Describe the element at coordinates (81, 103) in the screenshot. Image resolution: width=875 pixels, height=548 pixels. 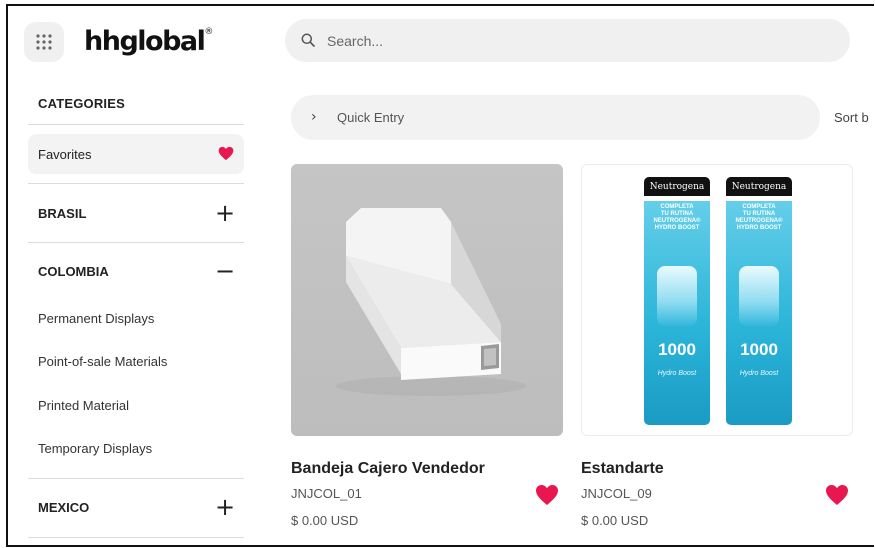
I see `categories-heading: CATEGORIES` at that location.